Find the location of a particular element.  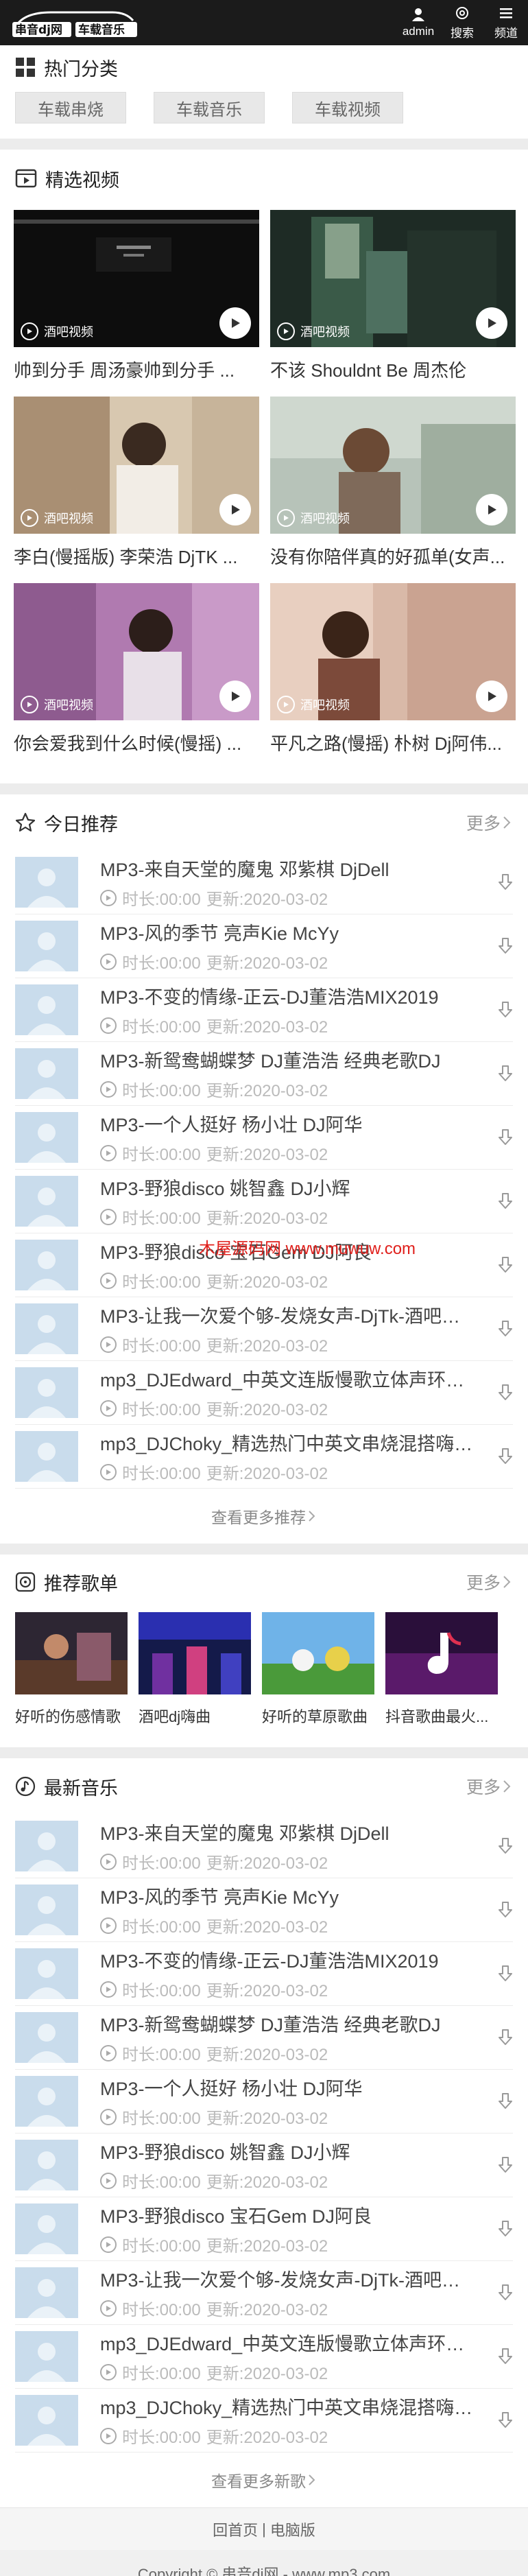

video-card: 酒吧视频 不该 Shouldnt Be 周杰伦 is located at coordinates (393, 303).